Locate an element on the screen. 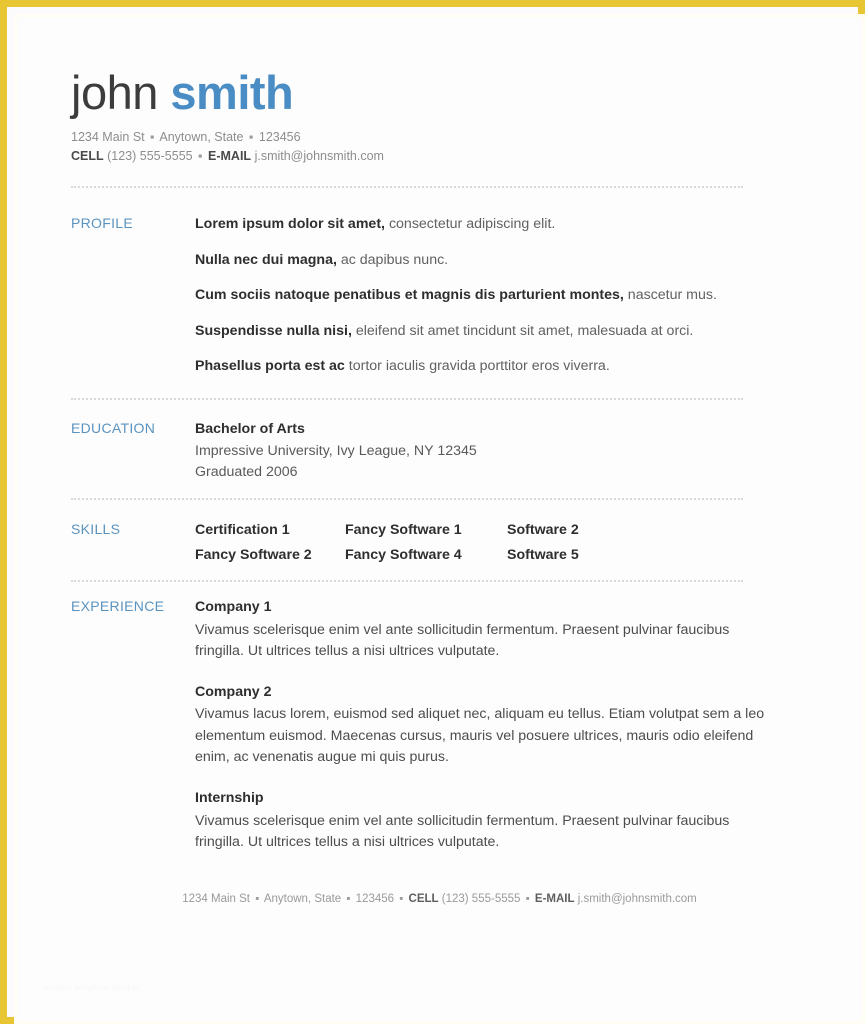  footer-zip: 123456 is located at coordinates (375, 899).